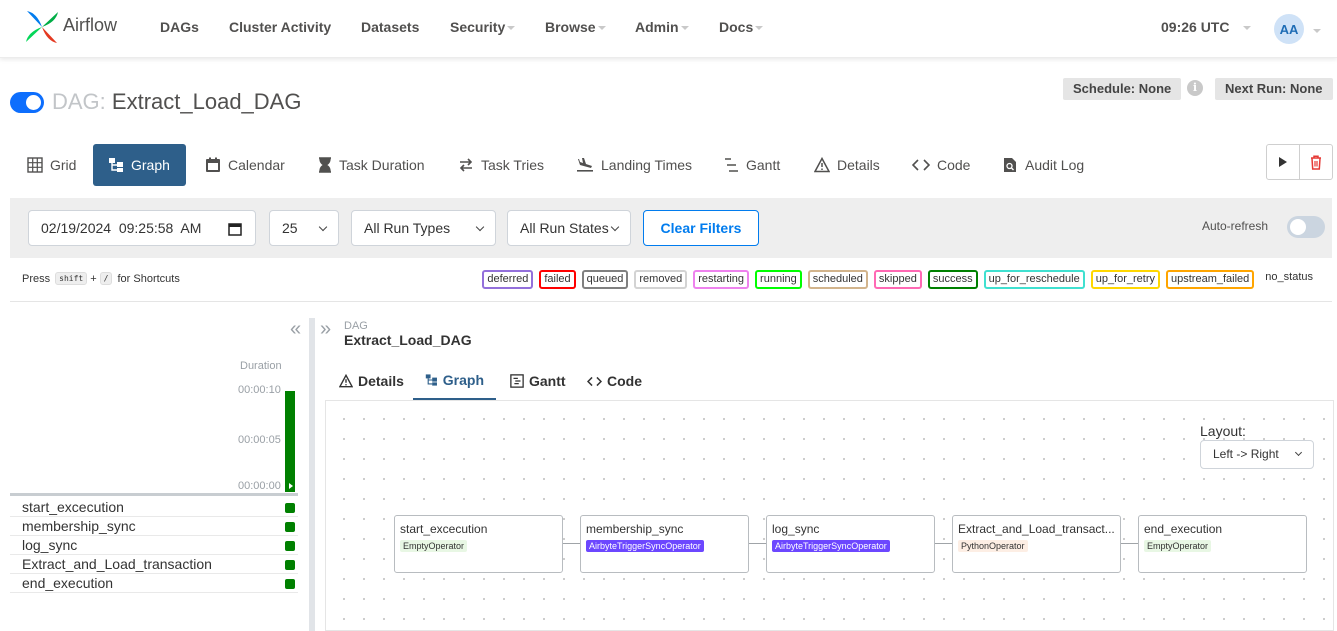 Image resolution: width=1337 pixels, height=631 pixels. Describe the element at coordinates (858, 165) in the screenshot. I see `tab-details-label: Details` at that location.